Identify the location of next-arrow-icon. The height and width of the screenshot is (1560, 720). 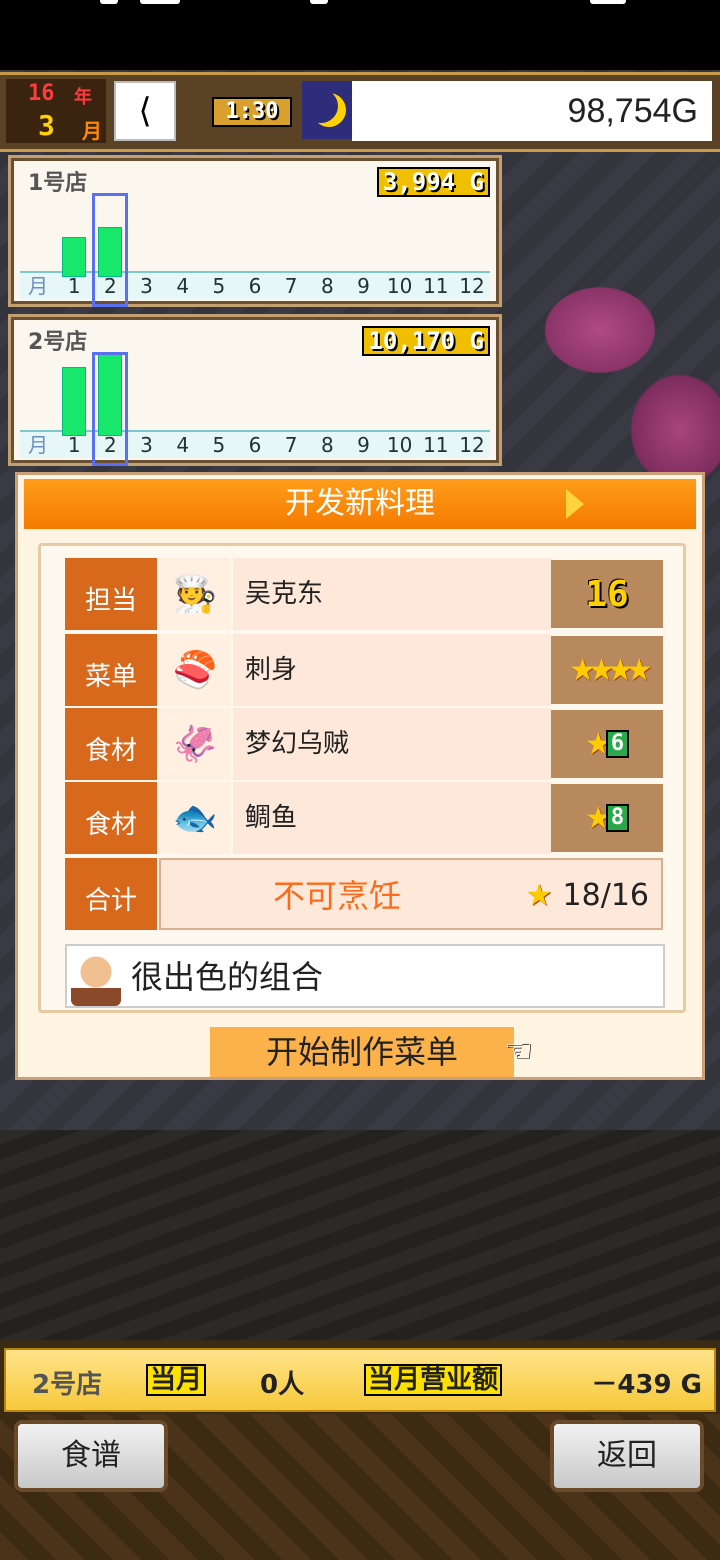
(575, 504).